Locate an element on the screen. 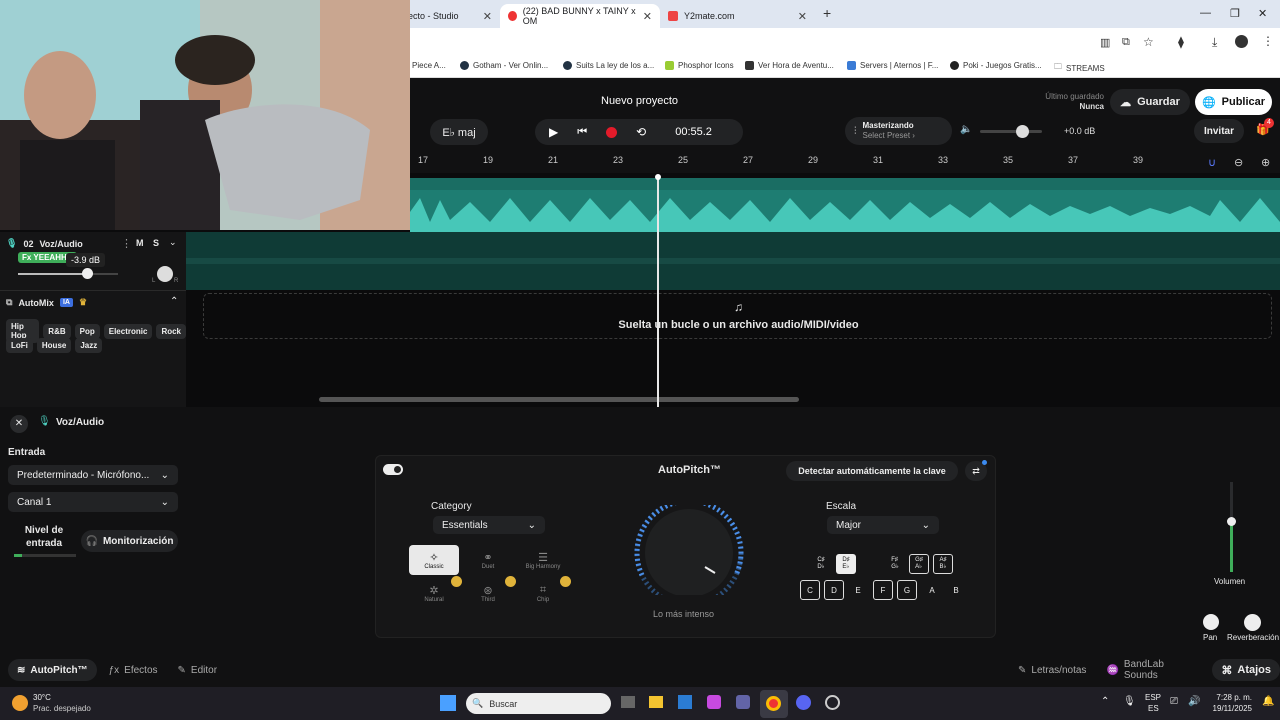 The width and height of the screenshot is (1280, 720). extensions-icon: ⧫ is located at coordinates (1181, 42).